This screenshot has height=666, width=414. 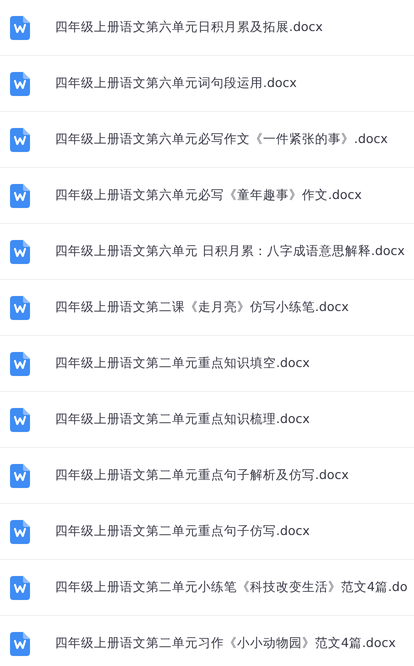 I want to click on file-name: 四年级上册语文第二单元小练笔《科技改变生活》范文4篇.do, so click(x=231, y=587).